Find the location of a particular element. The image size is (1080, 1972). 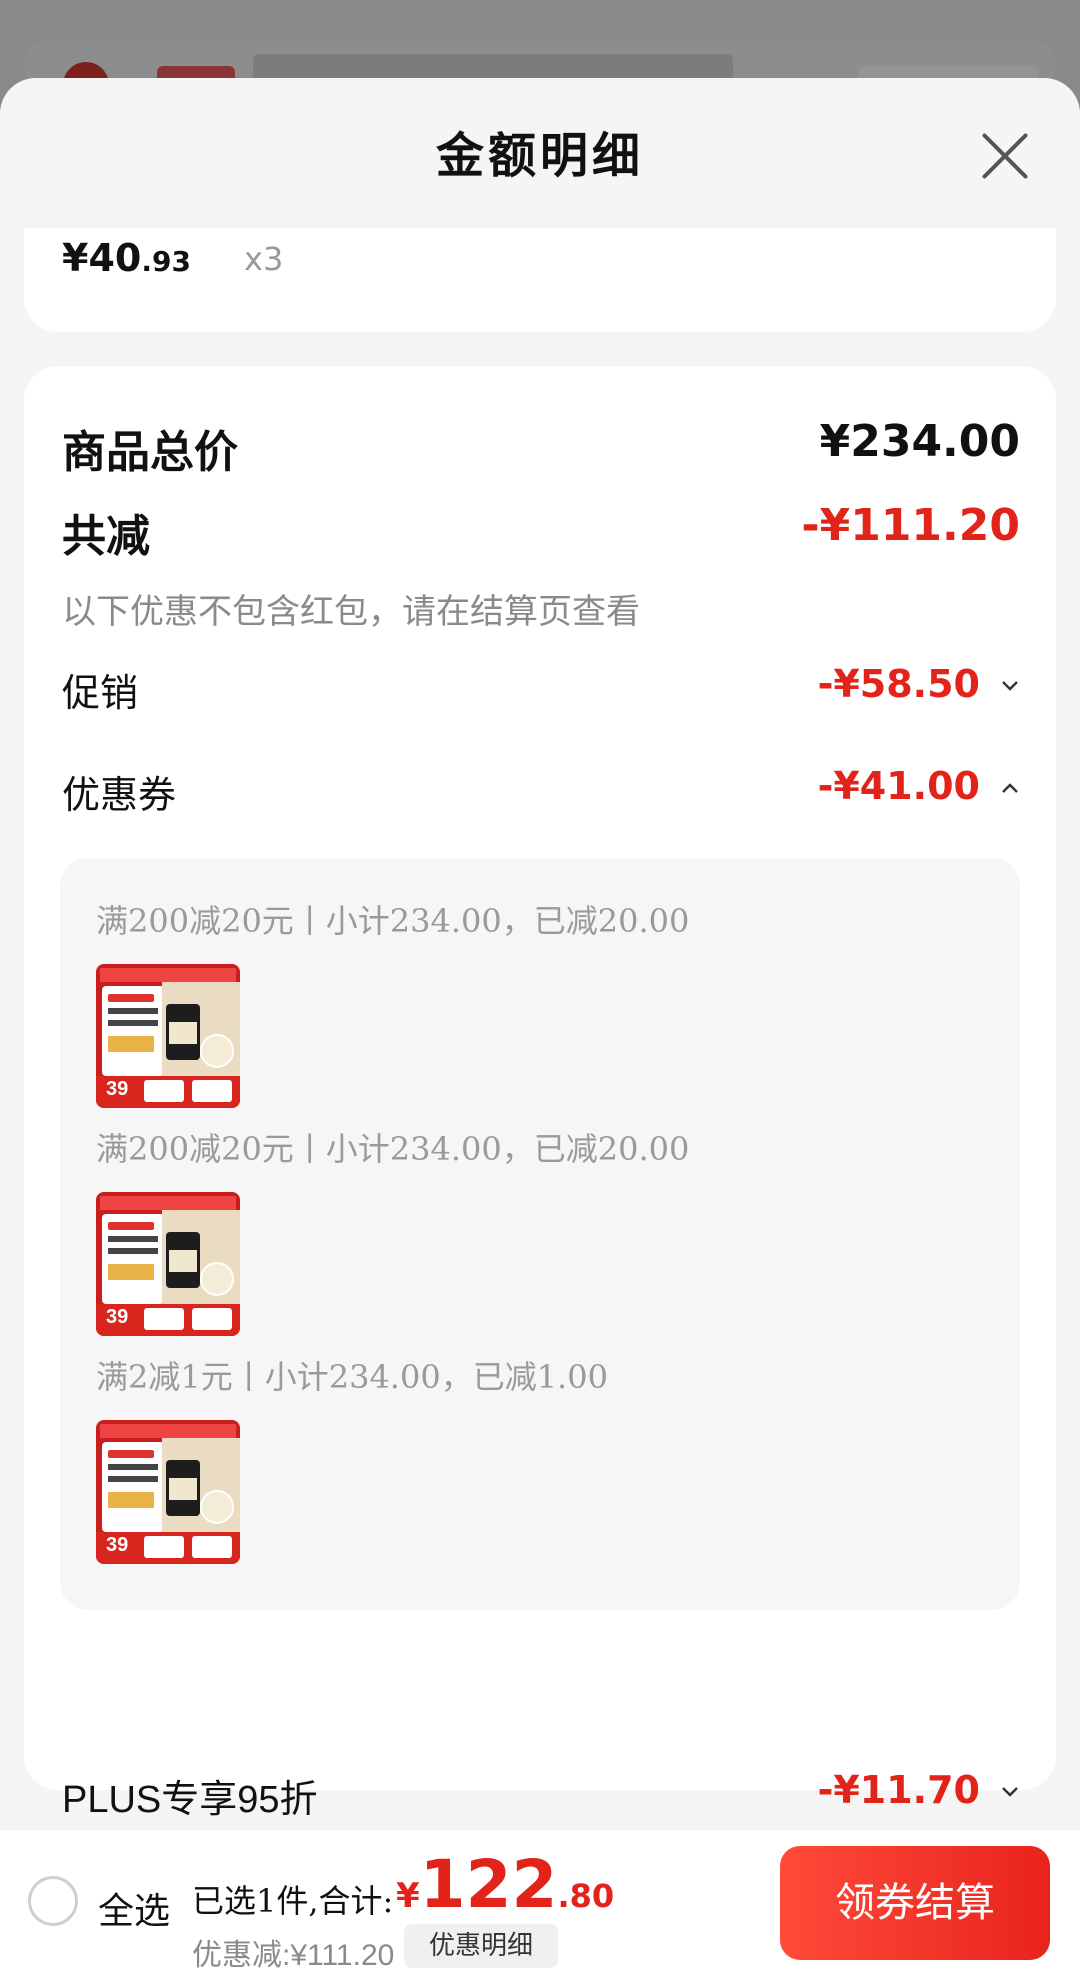

item-price-card: ¥40.93 x3 is located at coordinates (540, 280).